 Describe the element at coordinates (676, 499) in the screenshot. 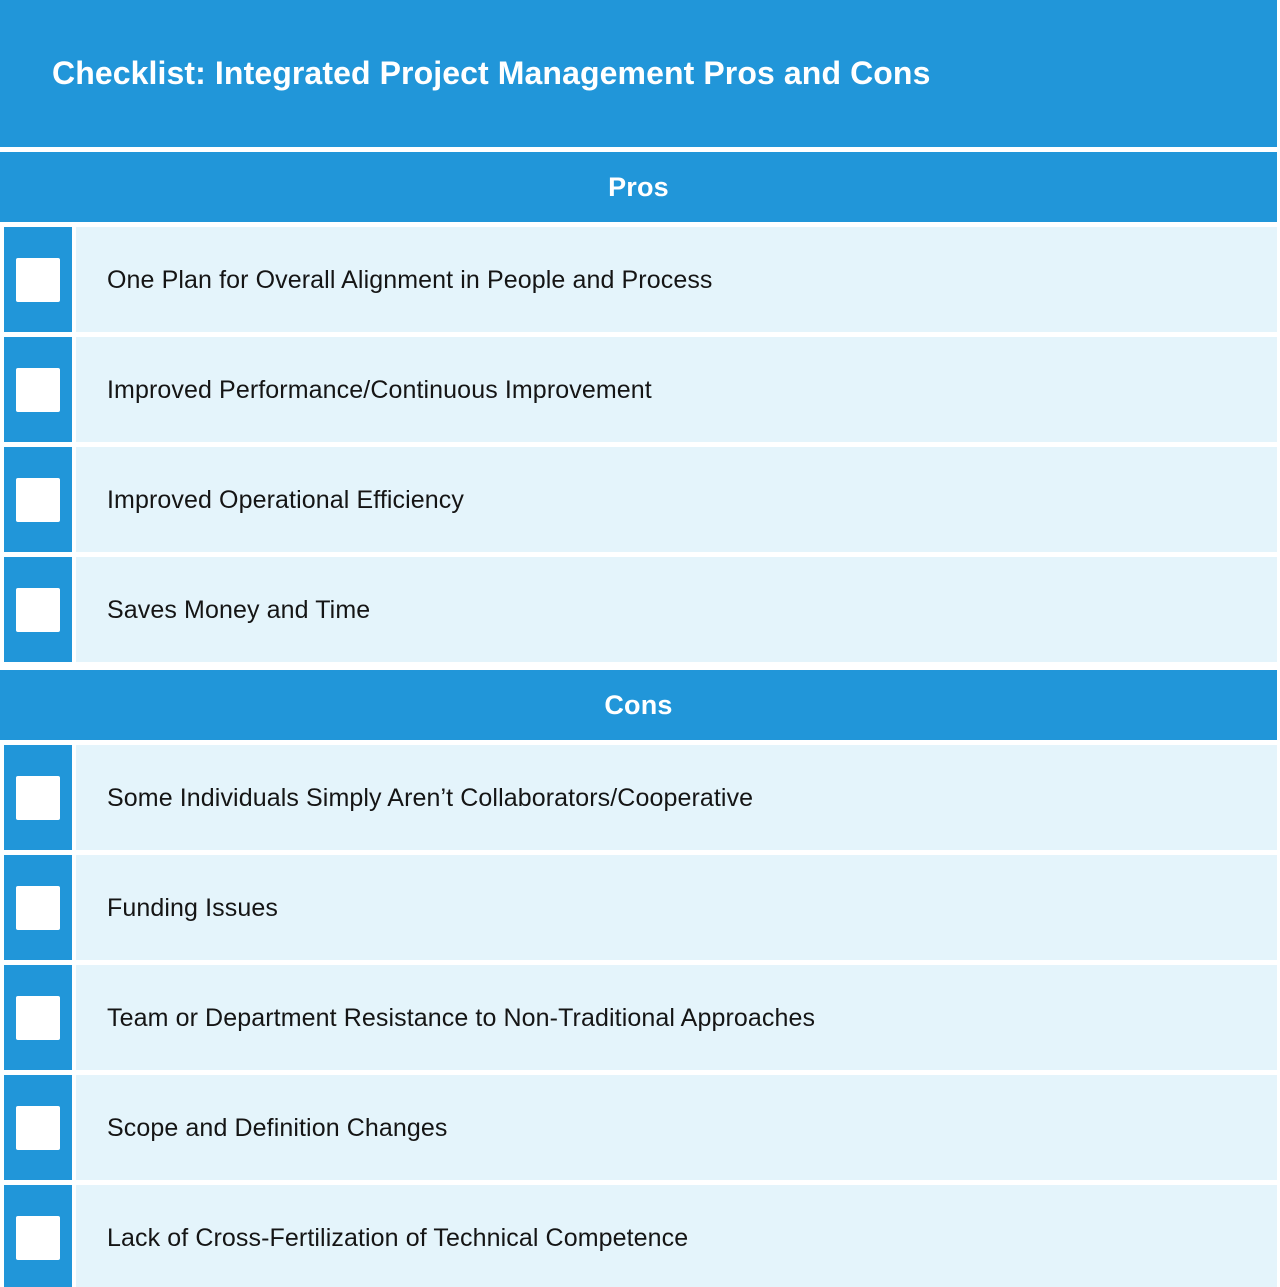

I see `row-label-cell: Improved Operational Efficiency` at that location.